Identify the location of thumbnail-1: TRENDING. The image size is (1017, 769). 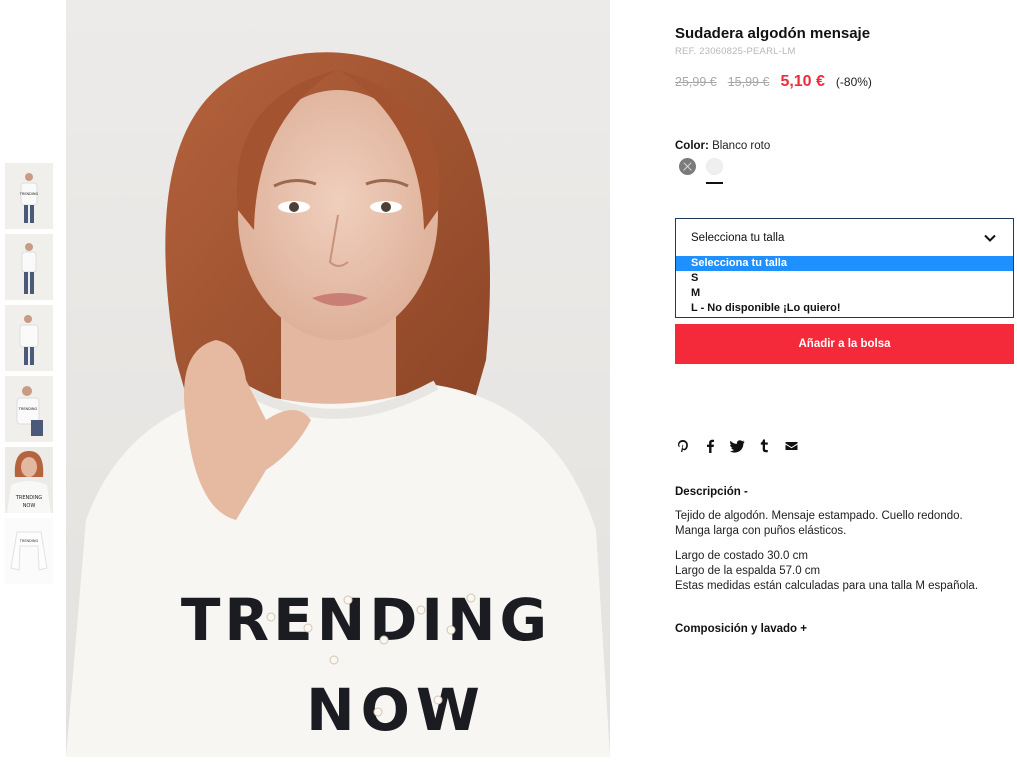
(29, 196).